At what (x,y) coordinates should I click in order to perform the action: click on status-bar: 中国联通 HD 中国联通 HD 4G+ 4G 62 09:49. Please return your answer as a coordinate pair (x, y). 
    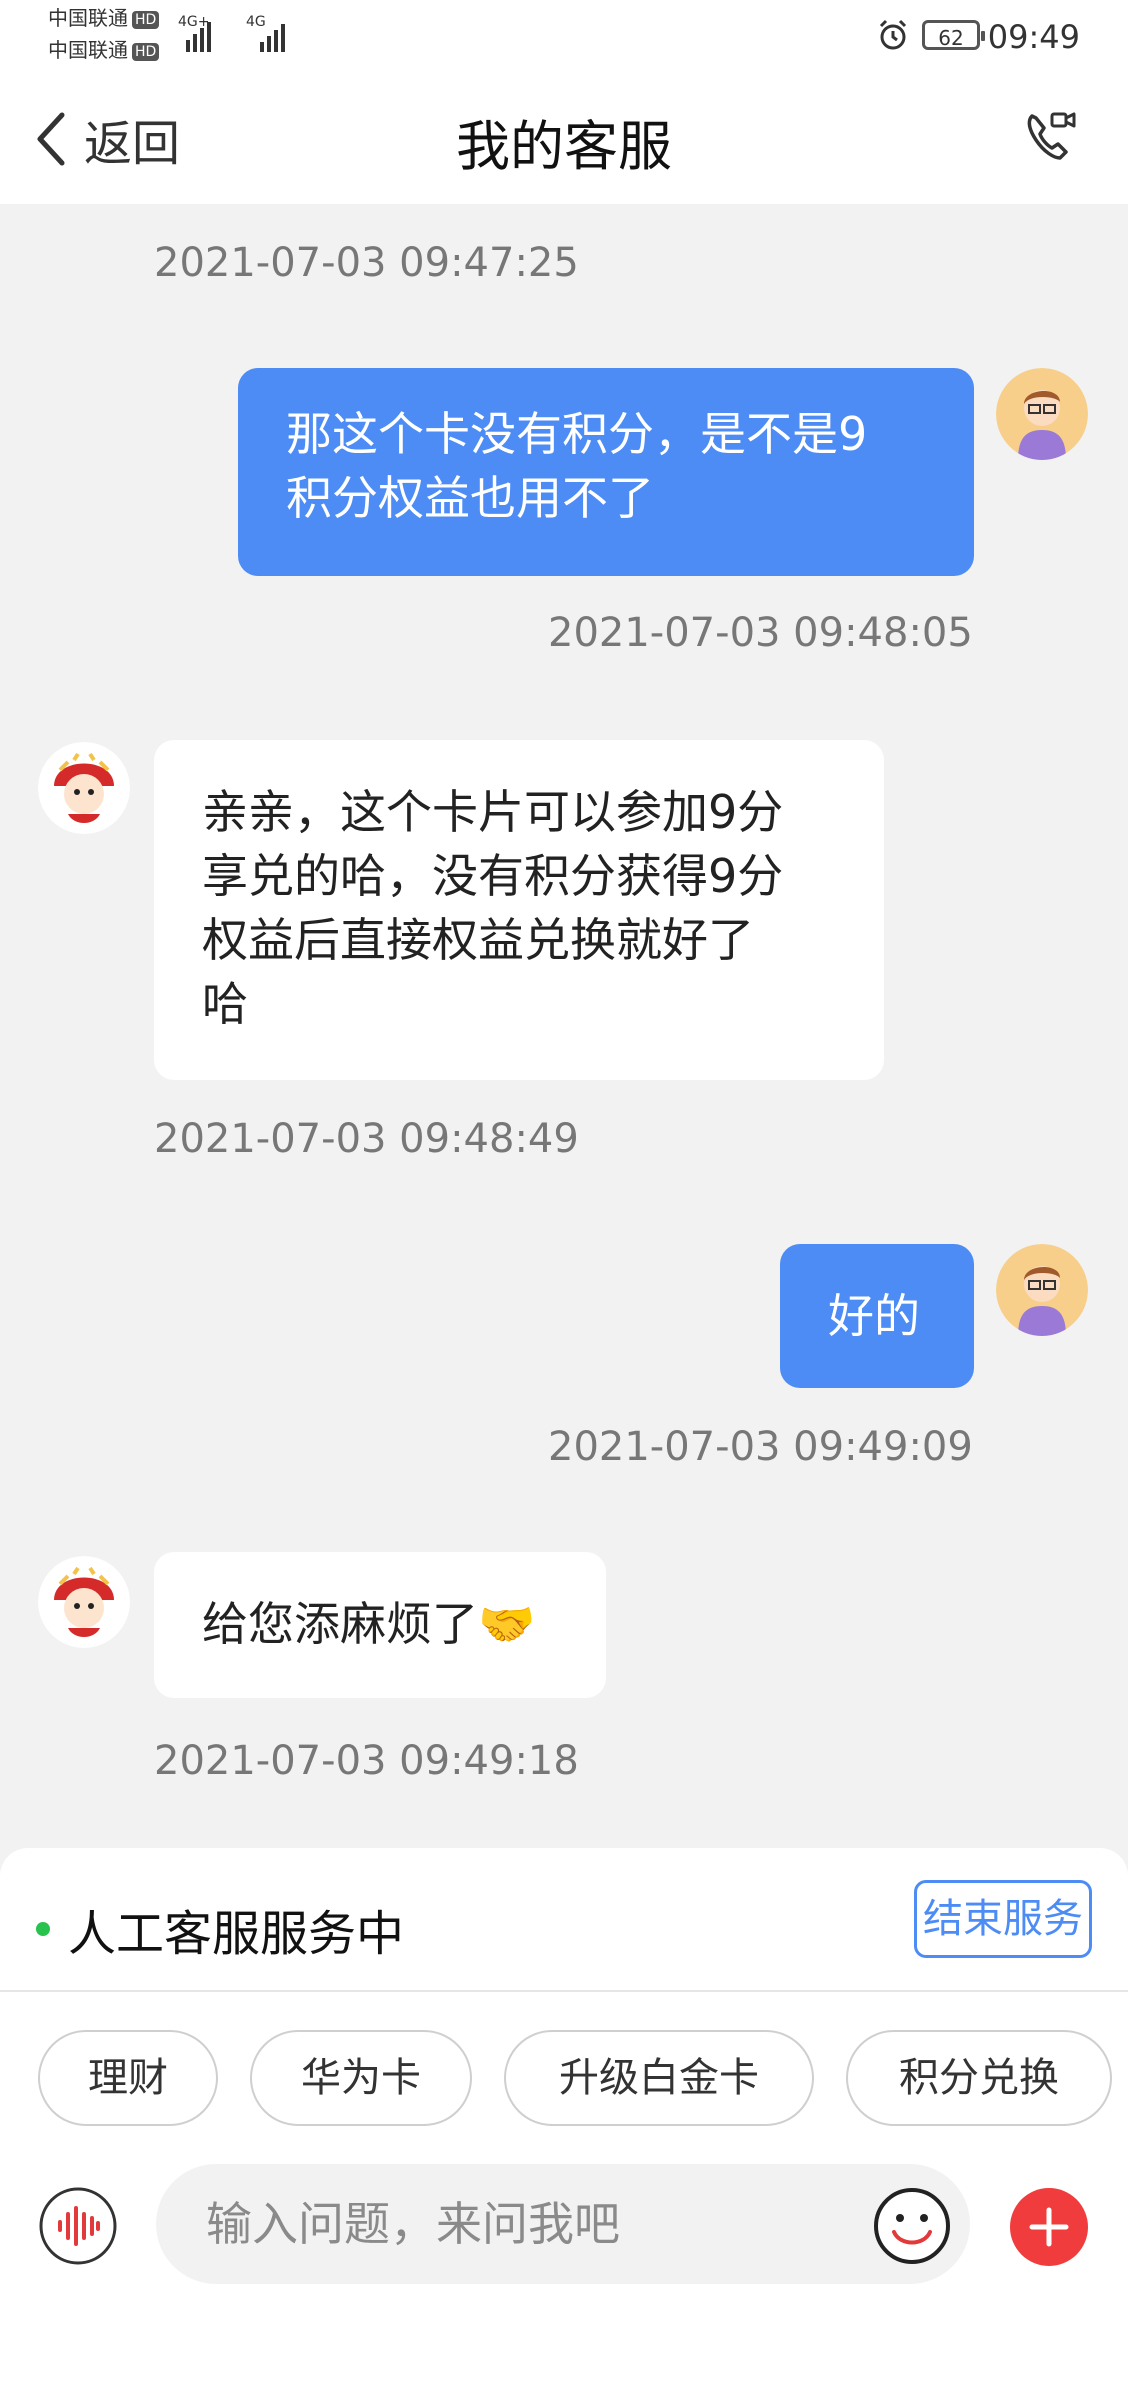
    Looking at the image, I should click on (564, 36).